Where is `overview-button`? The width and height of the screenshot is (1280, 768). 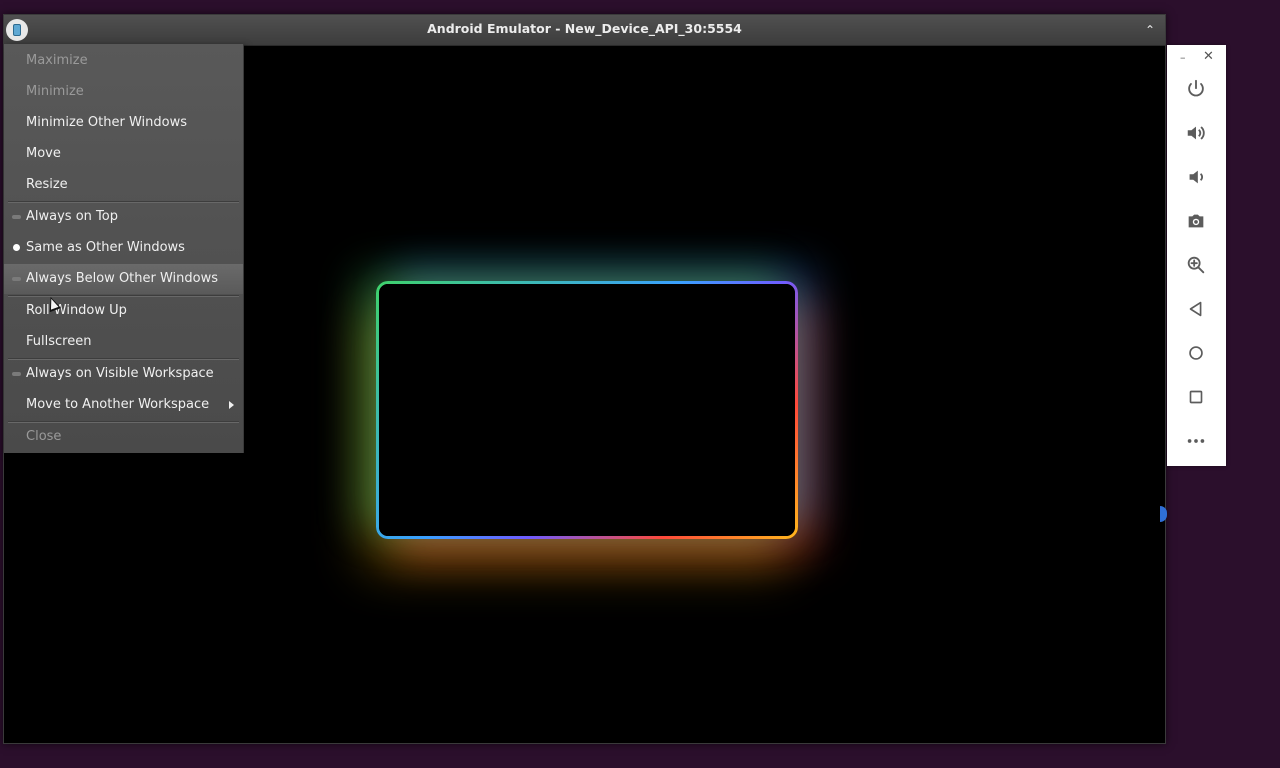 overview-button is located at coordinates (1196, 397).